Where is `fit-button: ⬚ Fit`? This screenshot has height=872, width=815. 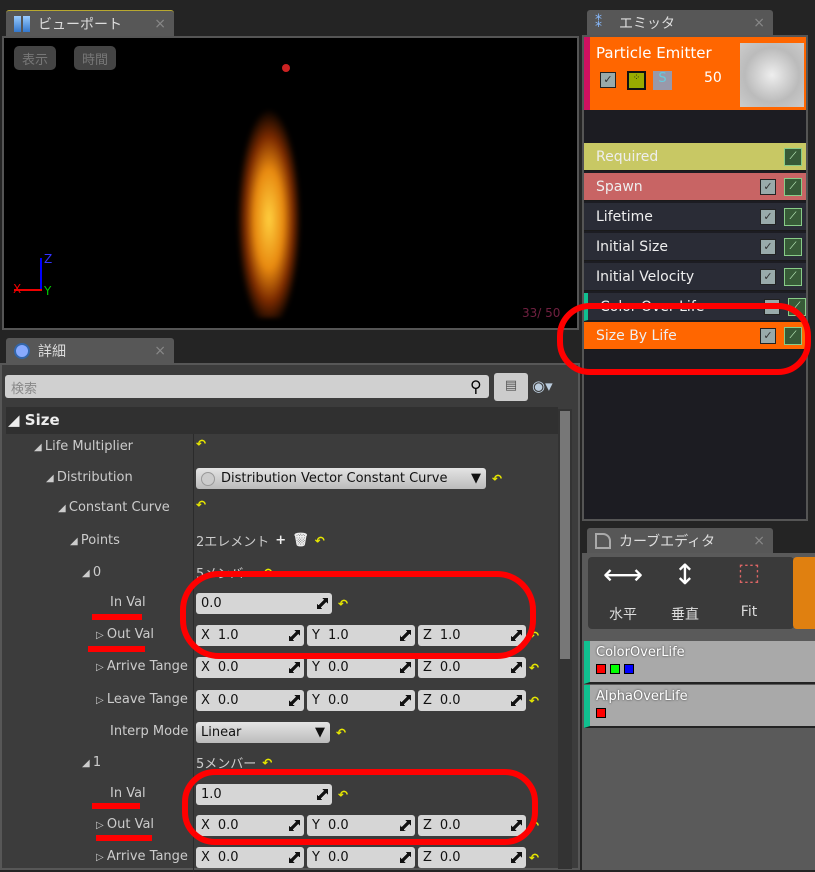 fit-button: ⬚ Fit is located at coordinates (749, 593).